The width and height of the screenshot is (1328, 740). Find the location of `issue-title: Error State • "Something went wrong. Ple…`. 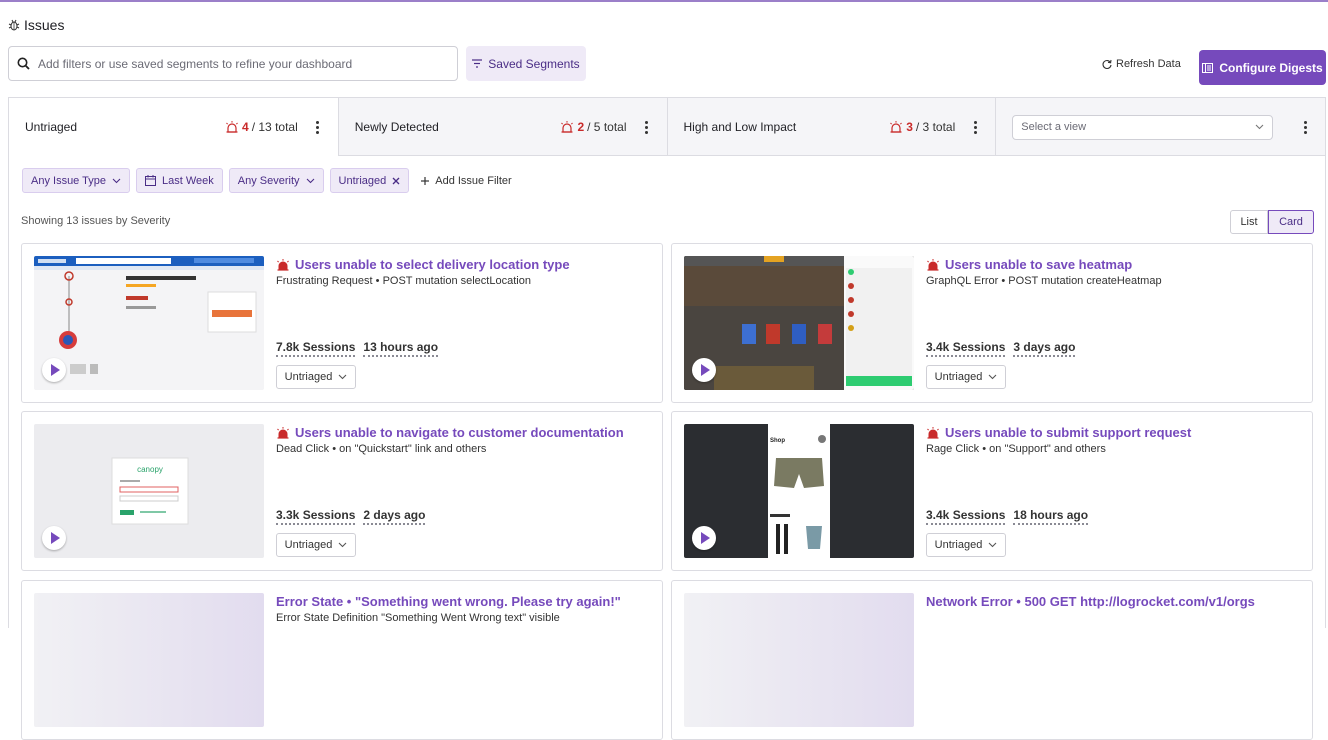

issue-title: Error State • "Something went wrong. Ple… is located at coordinates (448, 601).